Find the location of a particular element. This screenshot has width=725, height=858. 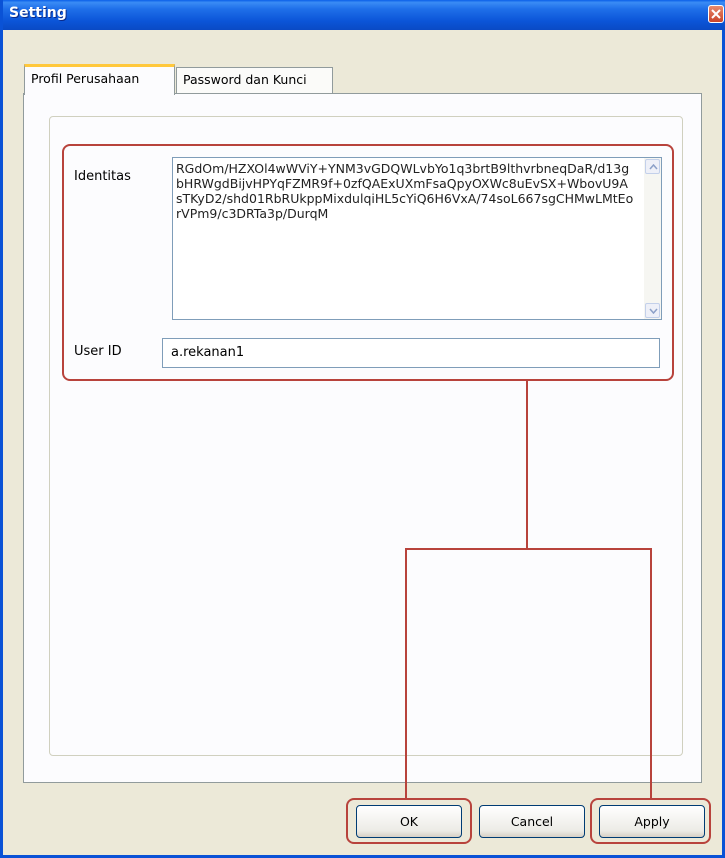

close-icon is located at coordinates (716, 14).